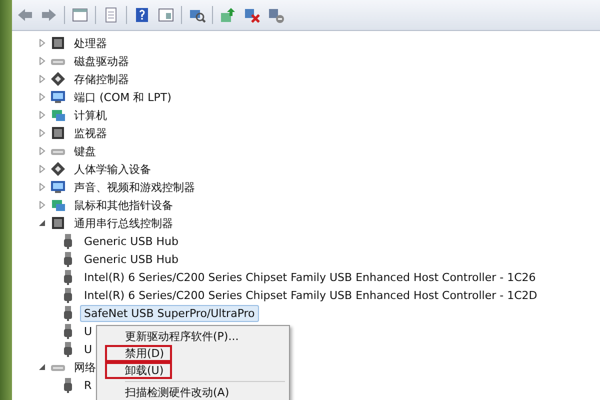 The height and width of the screenshot is (400, 600). Describe the element at coordinates (142, 15) in the screenshot. I see `help-icon` at that location.